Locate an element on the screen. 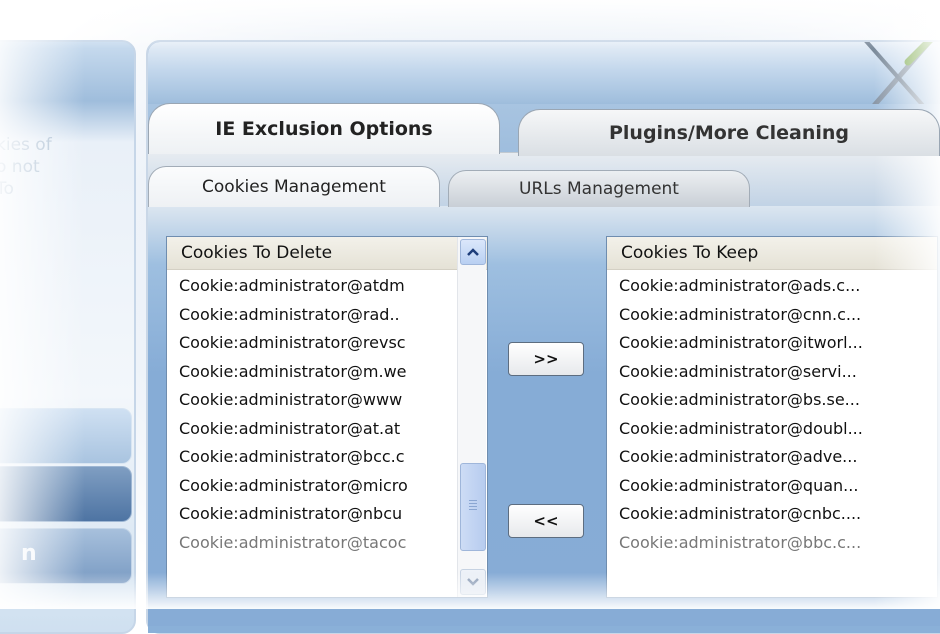 Image resolution: width=940 pixels, height=634 pixels. subtab-cookies-management: Cookies Management is located at coordinates (294, 186).